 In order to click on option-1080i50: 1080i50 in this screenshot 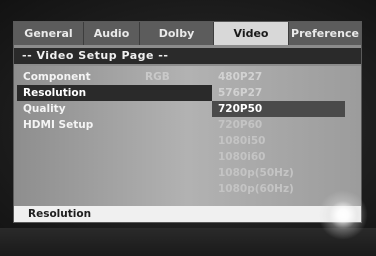, I will do `click(278, 141)`.